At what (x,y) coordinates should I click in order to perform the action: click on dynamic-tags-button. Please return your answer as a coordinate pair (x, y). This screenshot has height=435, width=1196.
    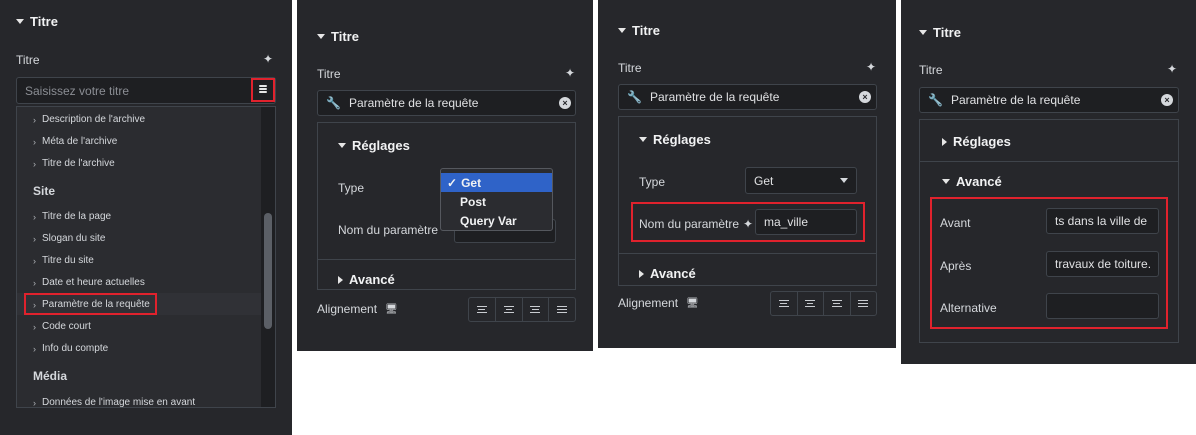
    Looking at the image, I should click on (263, 90).